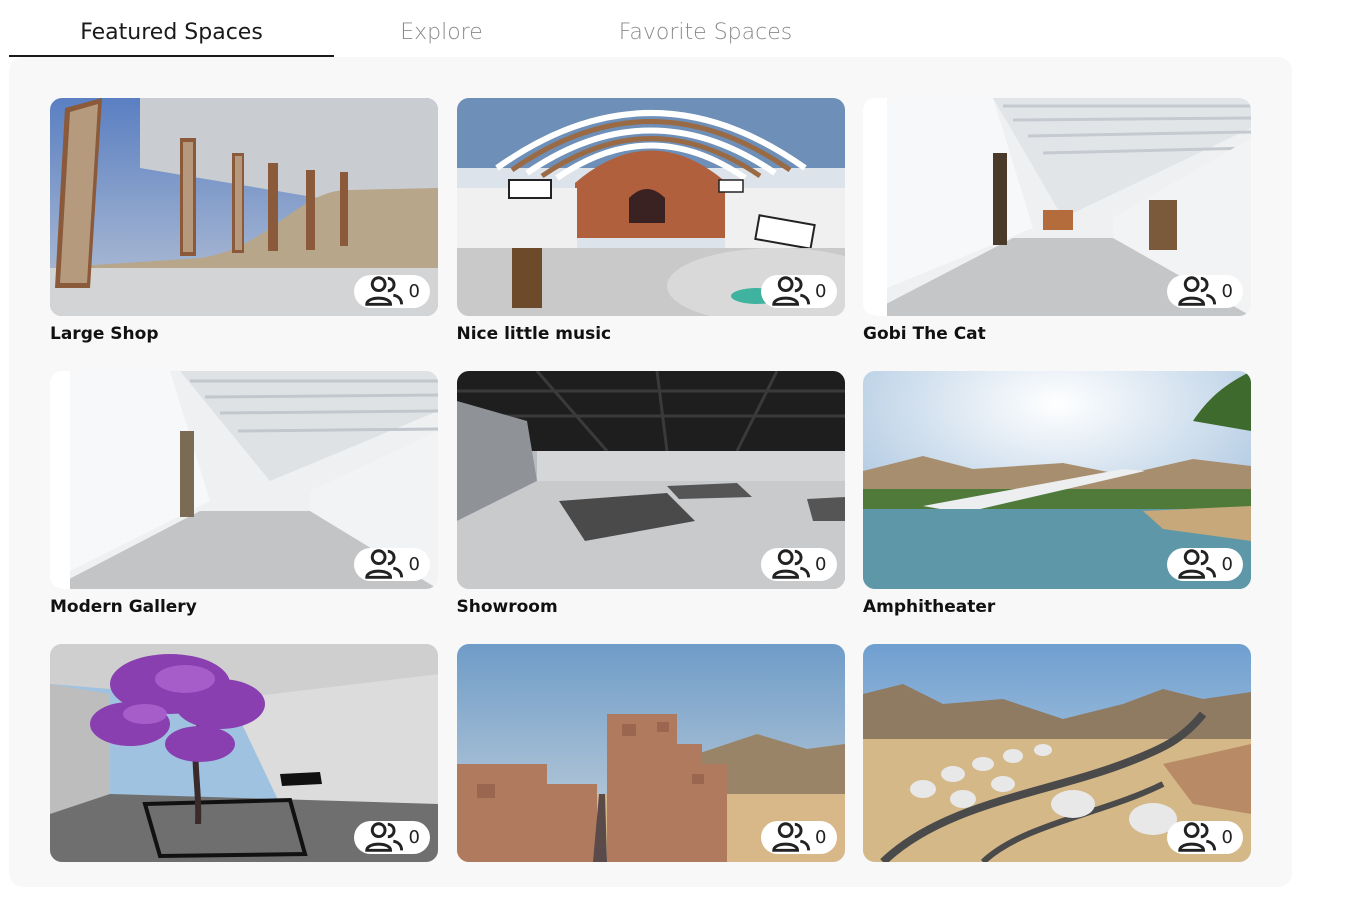 The width and height of the screenshot is (1348, 917). I want to click on space-title: Showroom, so click(507, 607).